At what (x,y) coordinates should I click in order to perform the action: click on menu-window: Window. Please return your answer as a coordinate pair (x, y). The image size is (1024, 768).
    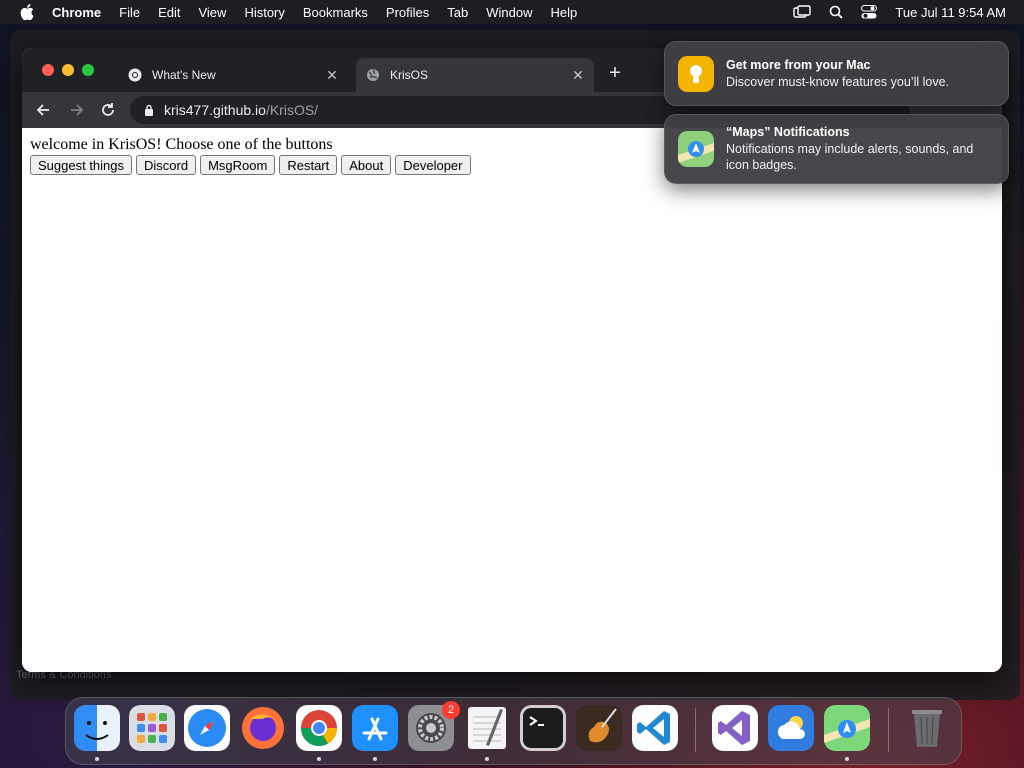
    Looking at the image, I should click on (509, 12).